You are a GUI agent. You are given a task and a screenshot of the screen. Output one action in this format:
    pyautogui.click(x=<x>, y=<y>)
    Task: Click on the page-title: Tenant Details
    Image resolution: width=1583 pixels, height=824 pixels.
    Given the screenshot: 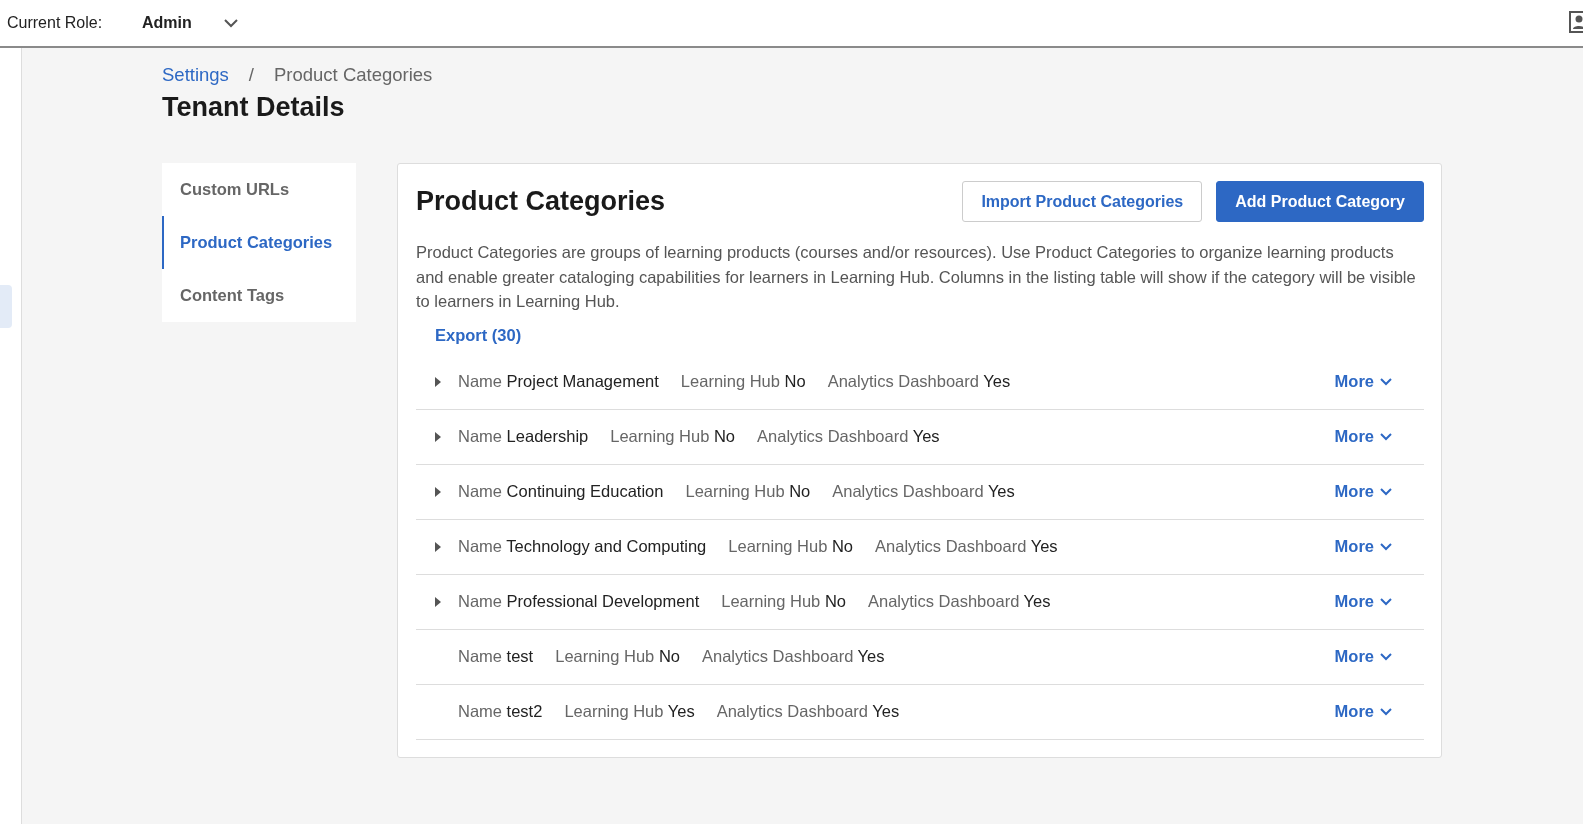 What is the action you would take?
    pyautogui.click(x=254, y=107)
    